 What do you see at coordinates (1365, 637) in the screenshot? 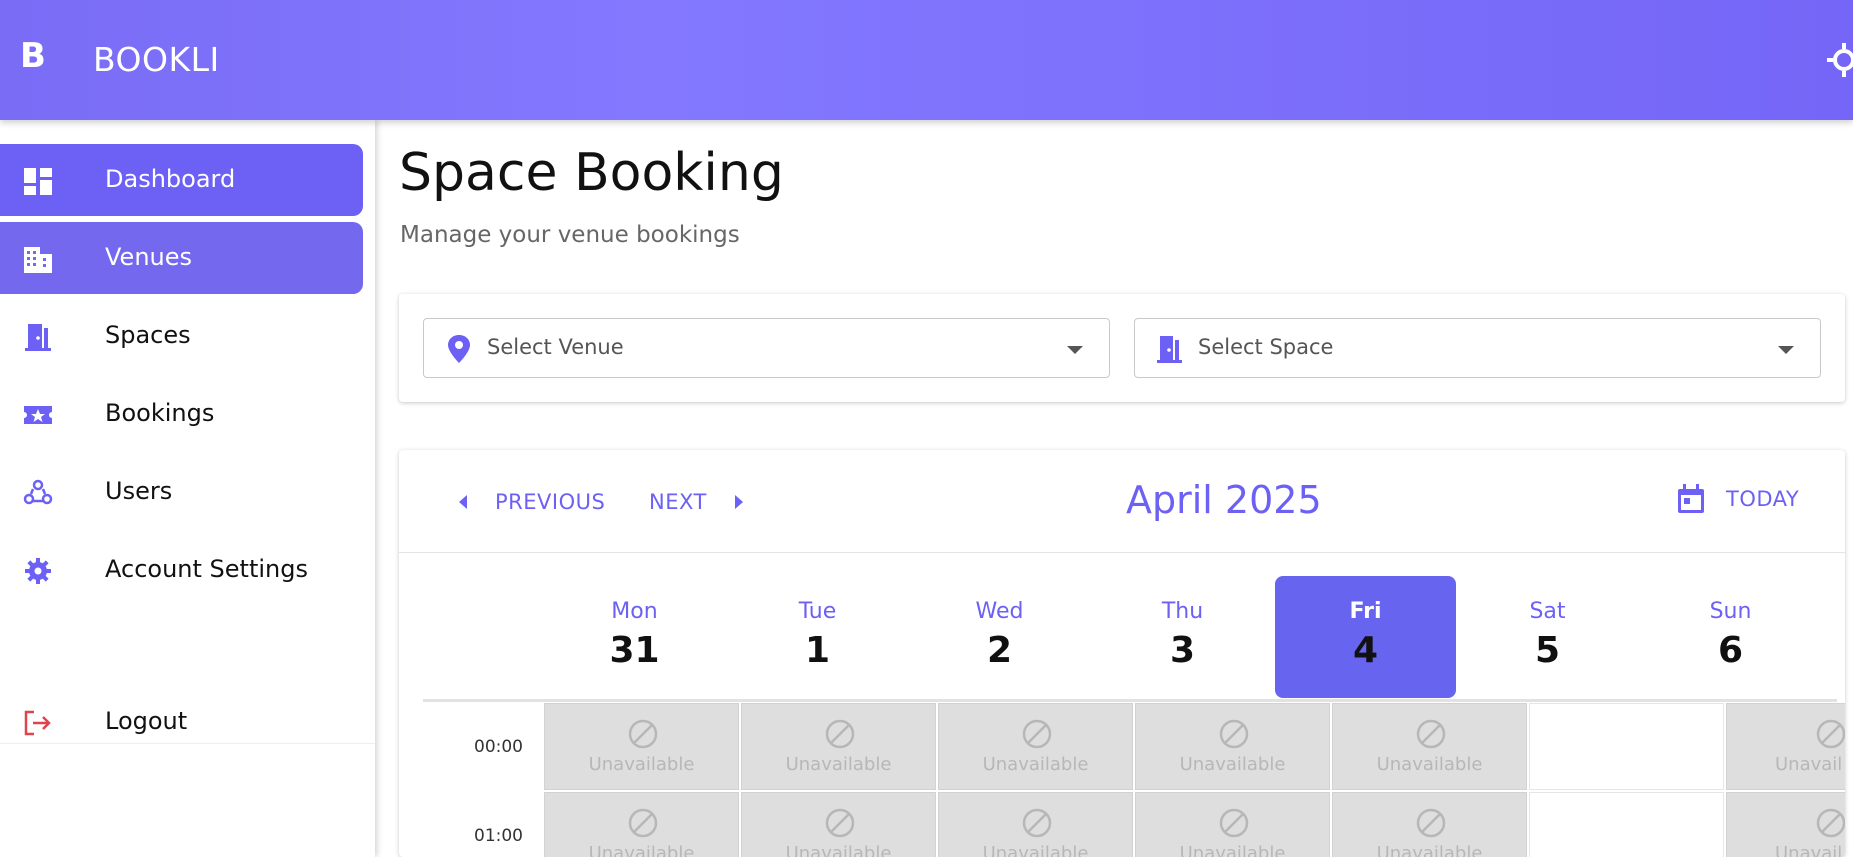
I see `day-header-fri: Fri 4` at bounding box center [1365, 637].